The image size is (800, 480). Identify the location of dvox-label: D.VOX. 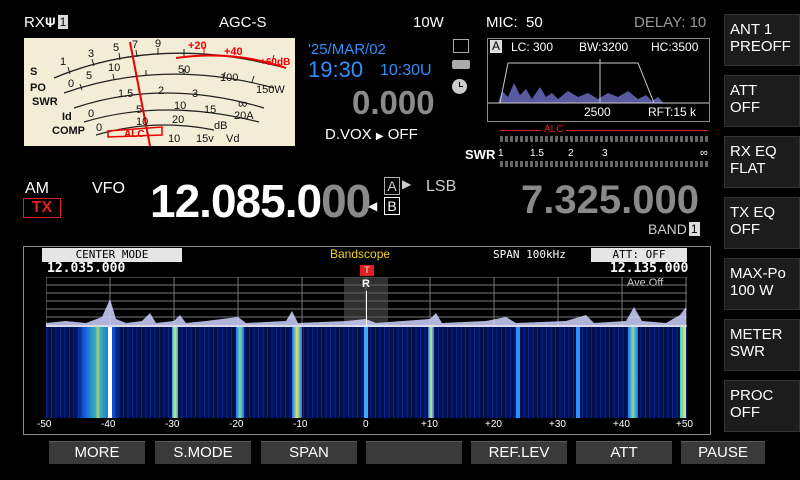
(348, 134).